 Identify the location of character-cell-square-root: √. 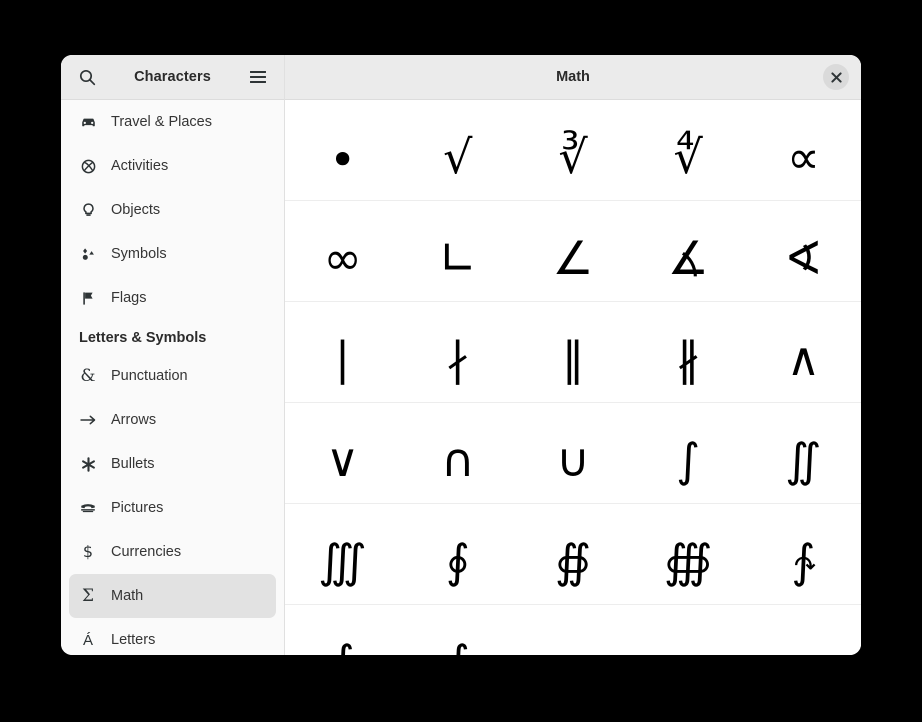
(457, 150).